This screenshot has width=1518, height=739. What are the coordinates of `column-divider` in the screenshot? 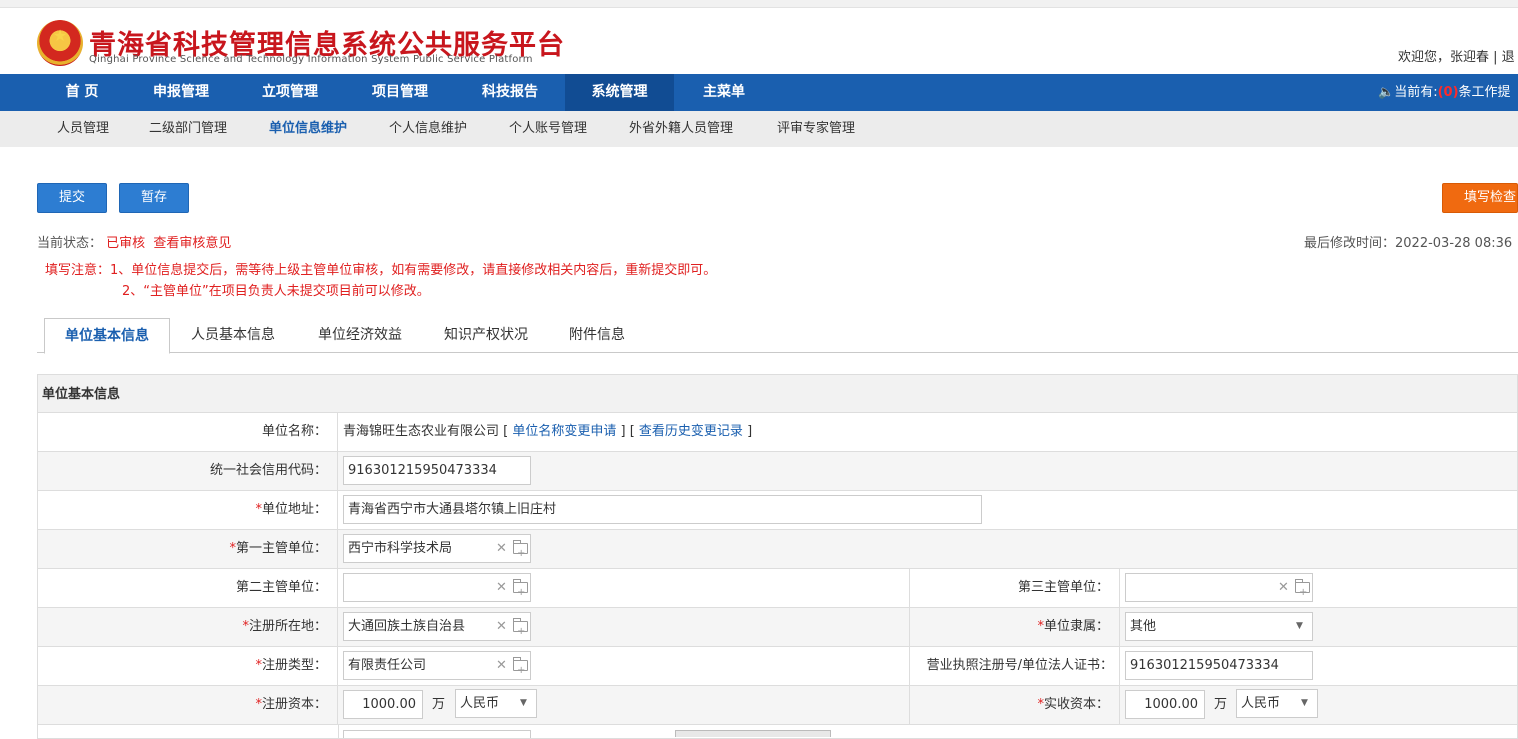 It's located at (338, 731).